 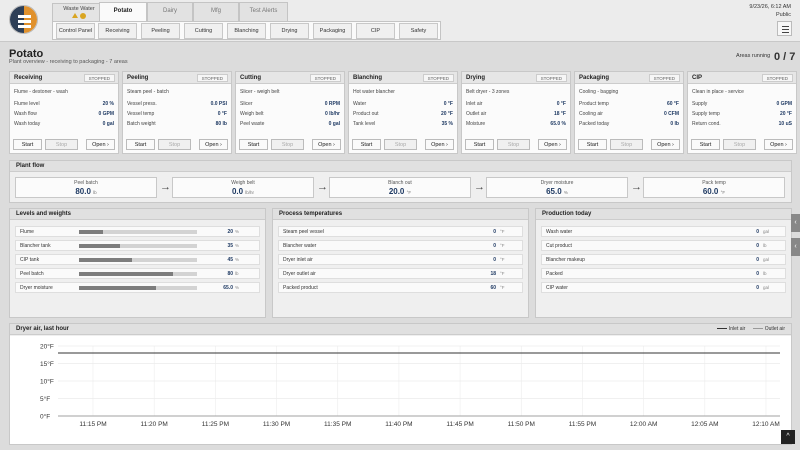 I want to click on flow-unit: %, so click(x=565, y=192).